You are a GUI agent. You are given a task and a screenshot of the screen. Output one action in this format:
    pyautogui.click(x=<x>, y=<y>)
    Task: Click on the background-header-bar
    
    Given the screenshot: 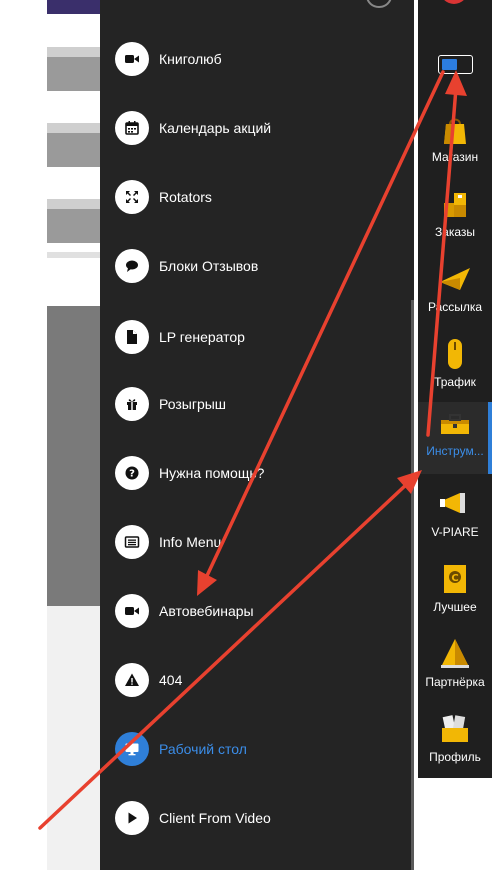 What is the action you would take?
    pyautogui.click(x=73, y=7)
    